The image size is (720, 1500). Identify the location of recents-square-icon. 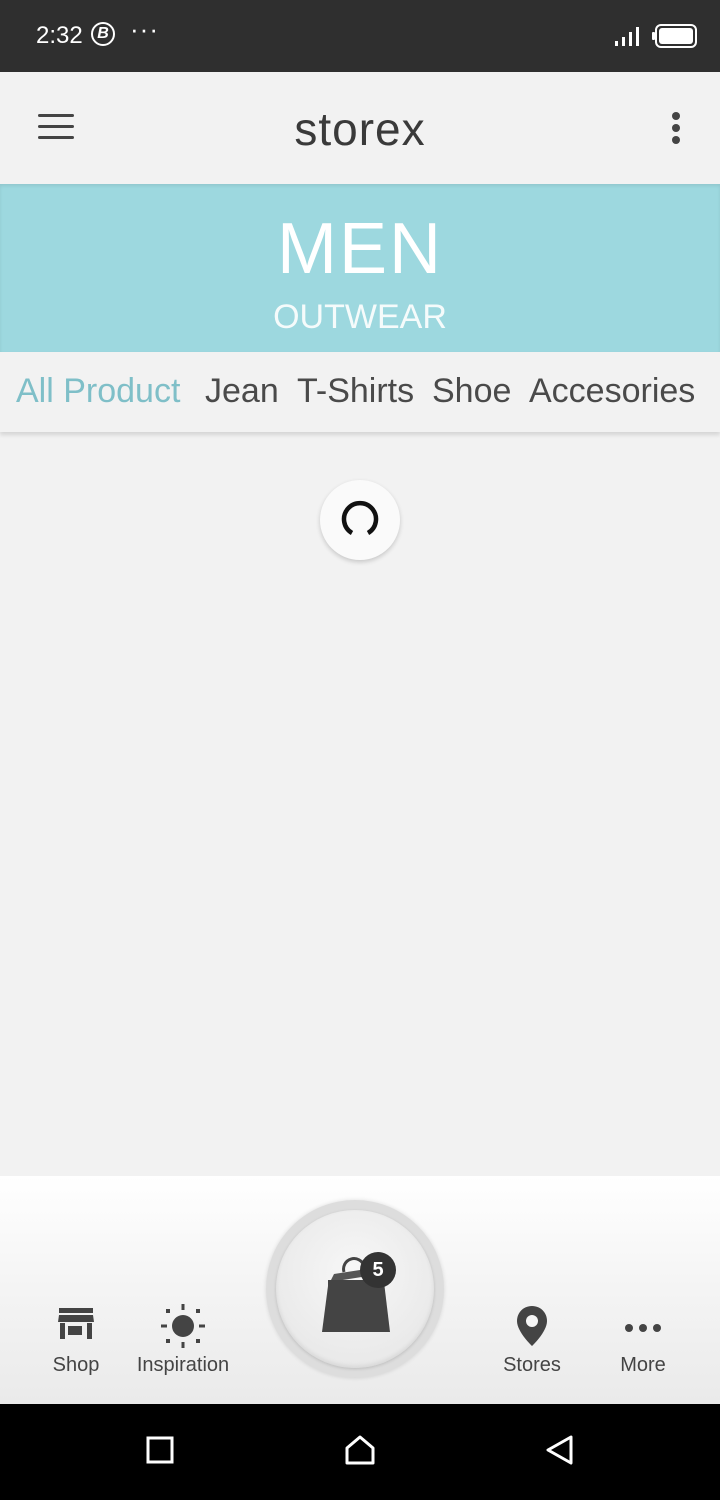
(160, 1450).